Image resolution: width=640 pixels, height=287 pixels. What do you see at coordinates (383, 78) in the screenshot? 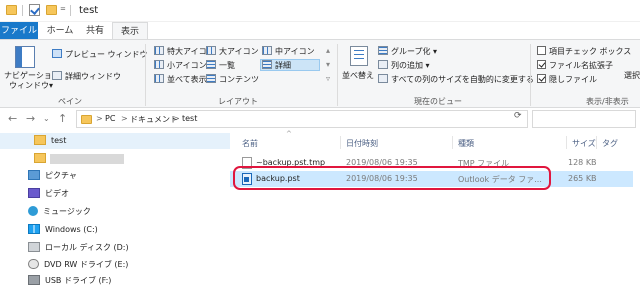
I see `fit-columns-icon` at bounding box center [383, 78].